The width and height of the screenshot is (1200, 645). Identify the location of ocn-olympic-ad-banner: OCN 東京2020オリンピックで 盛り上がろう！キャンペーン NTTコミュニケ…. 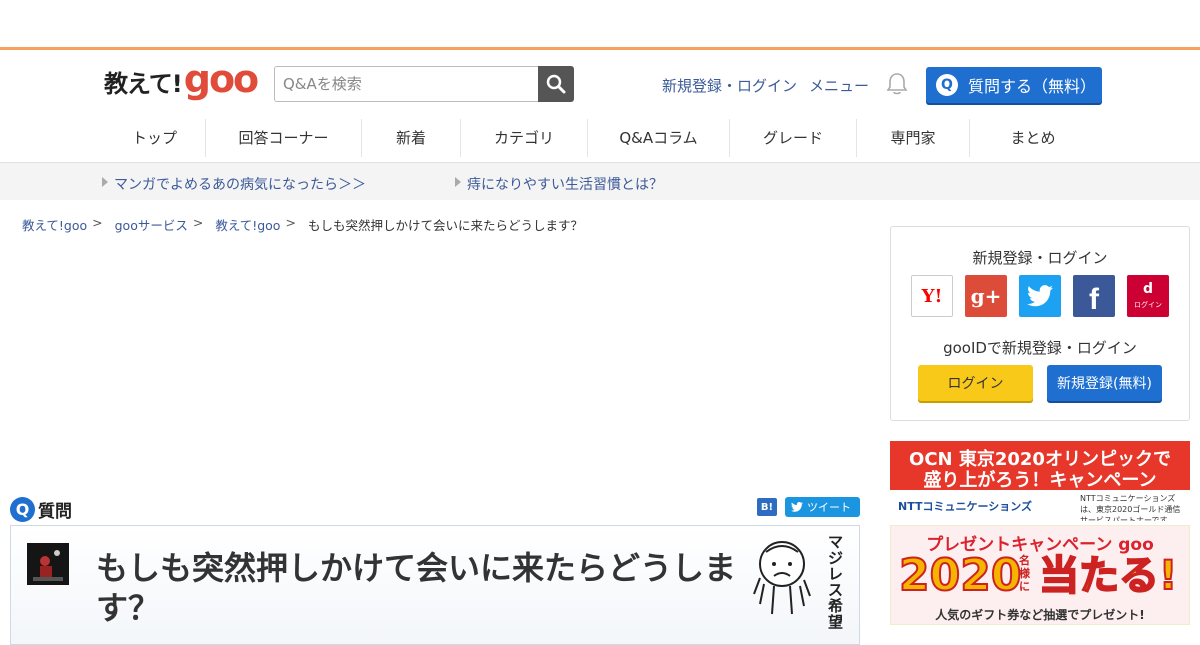
(1040, 481).